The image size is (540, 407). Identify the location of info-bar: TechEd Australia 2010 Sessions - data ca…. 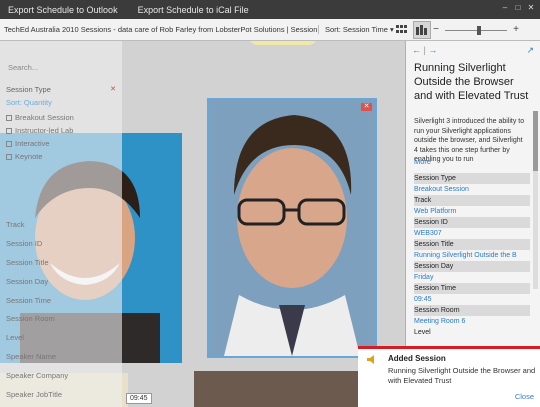
(270, 30).